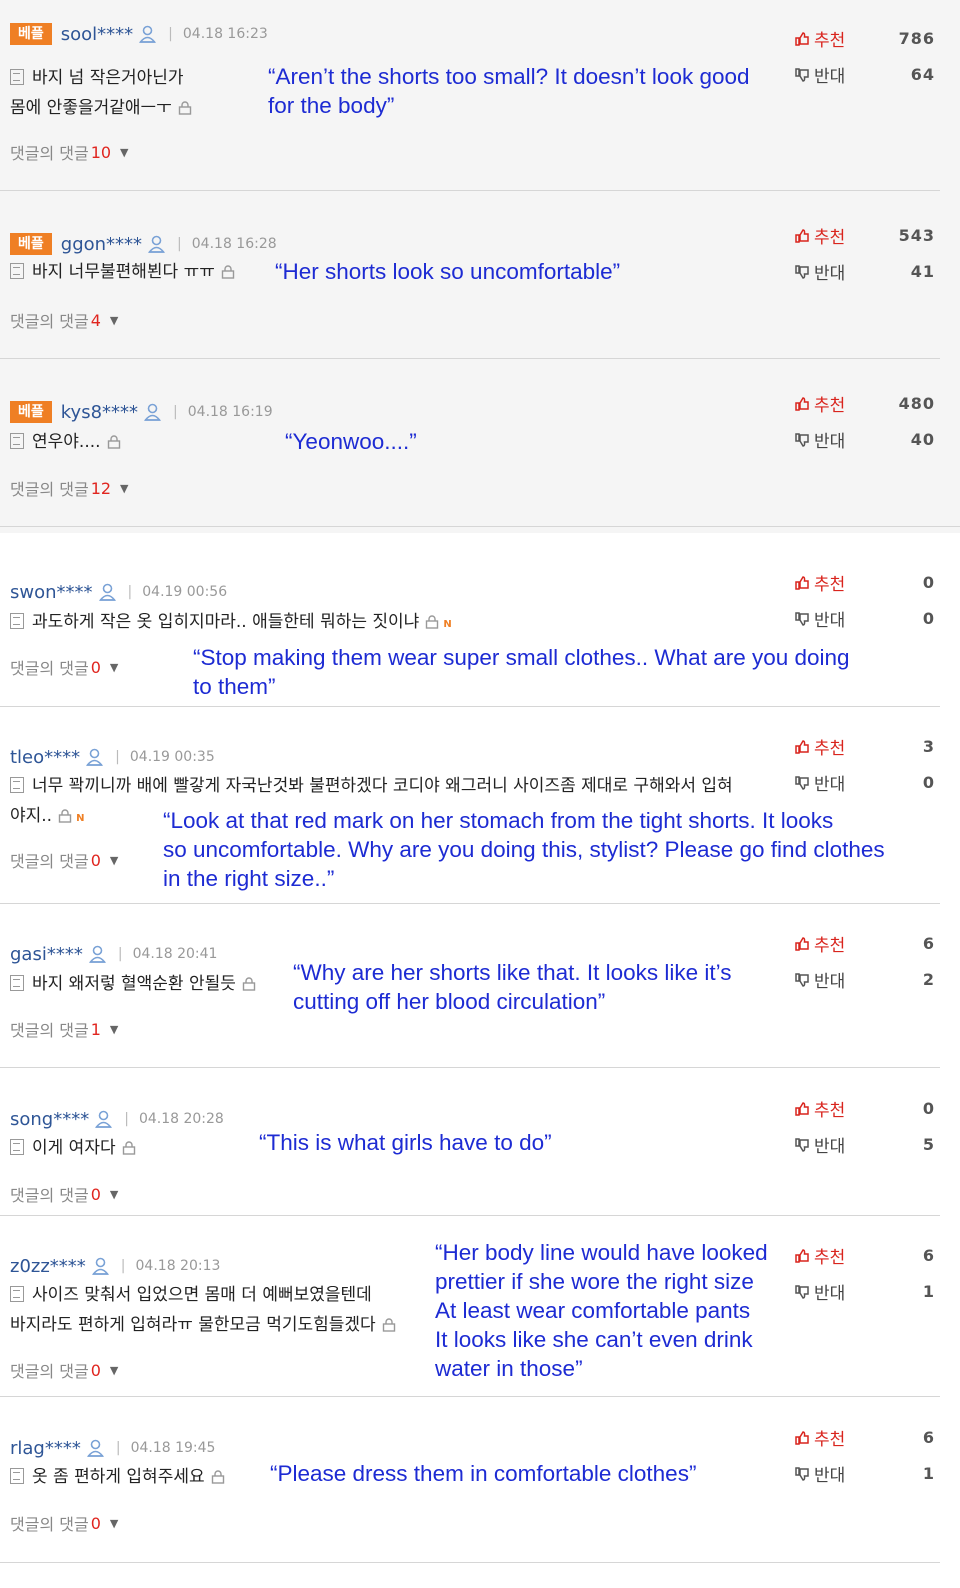  I want to click on oppose-button: 반대 41, so click(865, 271).